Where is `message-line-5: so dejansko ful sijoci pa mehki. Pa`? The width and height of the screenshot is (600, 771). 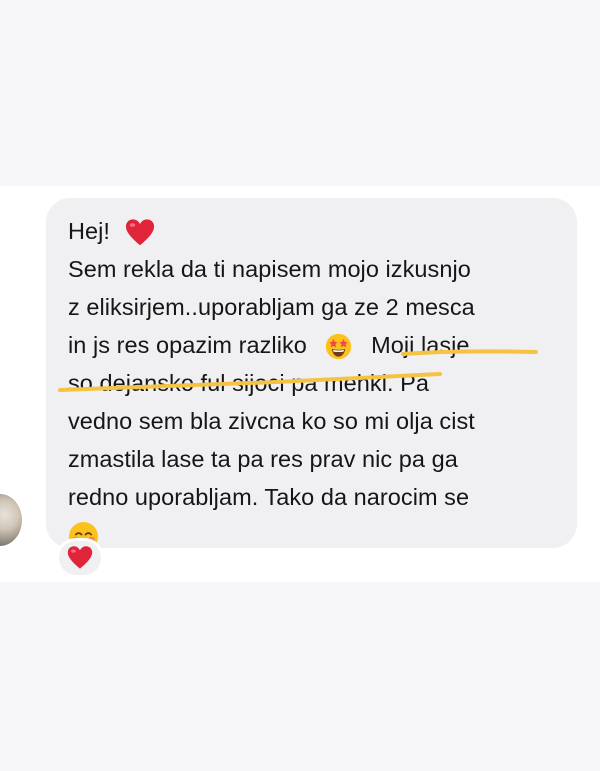 message-line-5: so dejansko ful sijoci pa mehki. Pa is located at coordinates (248, 383).